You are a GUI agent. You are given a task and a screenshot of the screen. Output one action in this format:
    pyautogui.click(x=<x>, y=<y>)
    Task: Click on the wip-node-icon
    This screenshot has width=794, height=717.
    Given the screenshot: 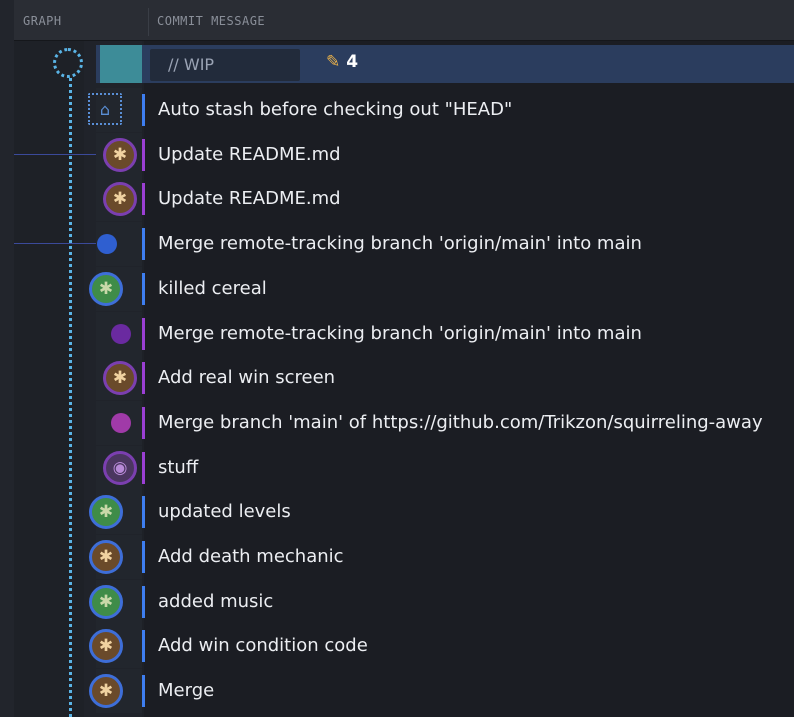 What is the action you would take?
    pyautogui.click(x=68, y=63)
    